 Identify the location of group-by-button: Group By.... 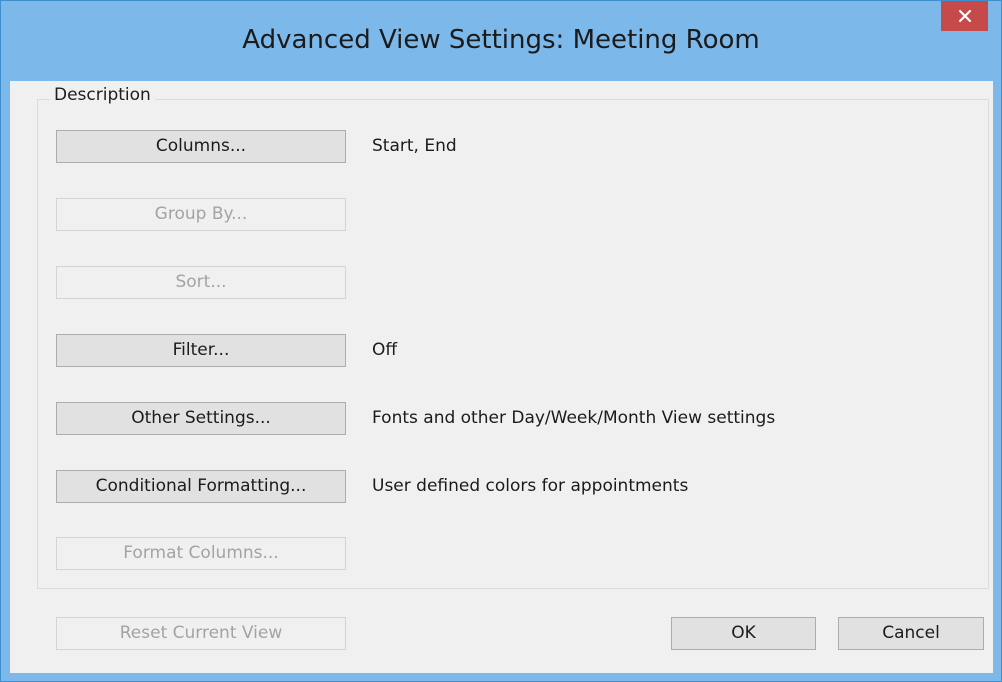
(201, 214).